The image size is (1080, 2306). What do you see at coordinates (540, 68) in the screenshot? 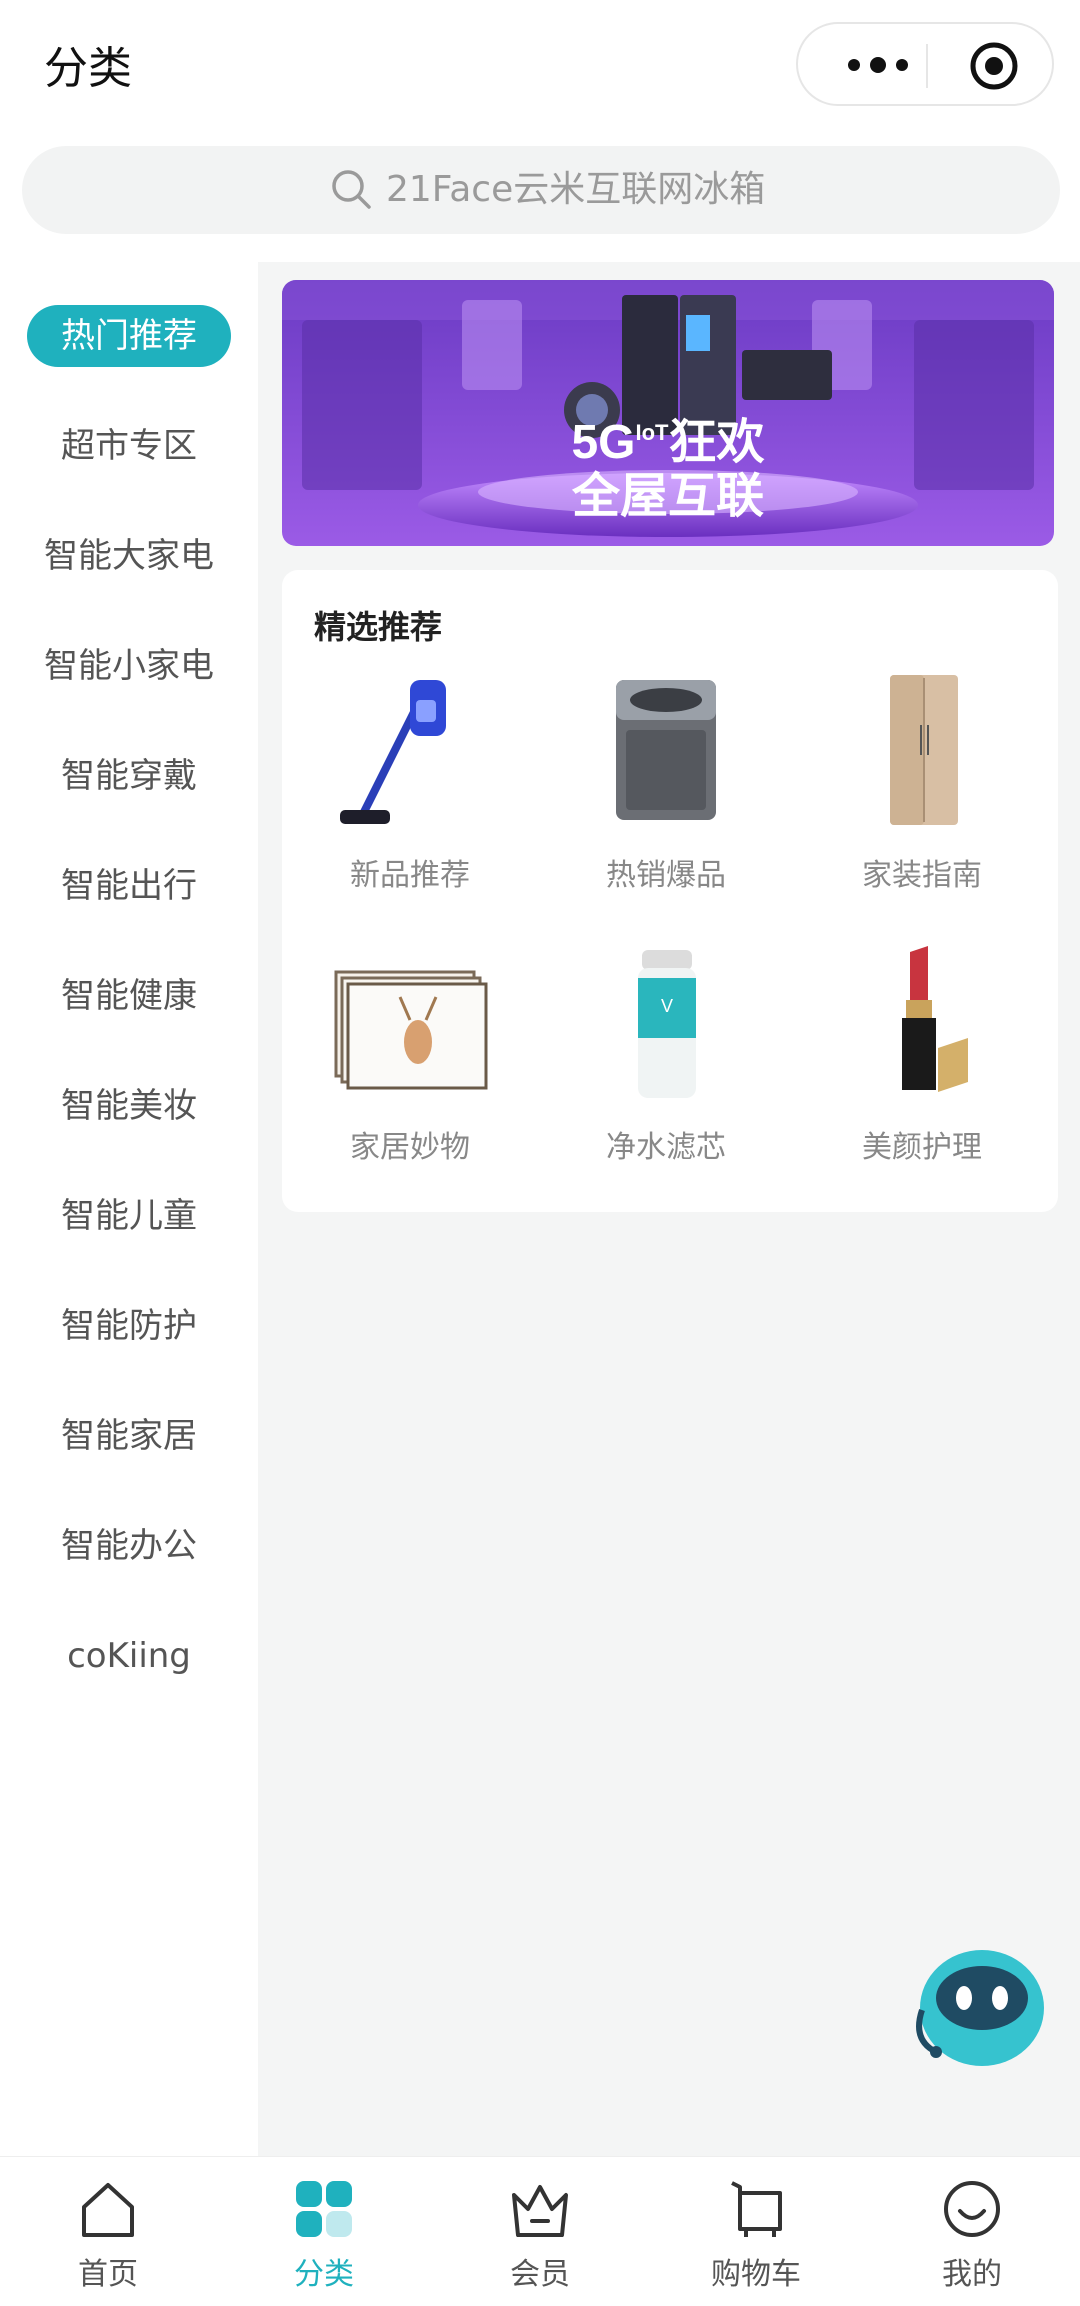
I see `header-bar: 分类` at bounding box center [540, 68].